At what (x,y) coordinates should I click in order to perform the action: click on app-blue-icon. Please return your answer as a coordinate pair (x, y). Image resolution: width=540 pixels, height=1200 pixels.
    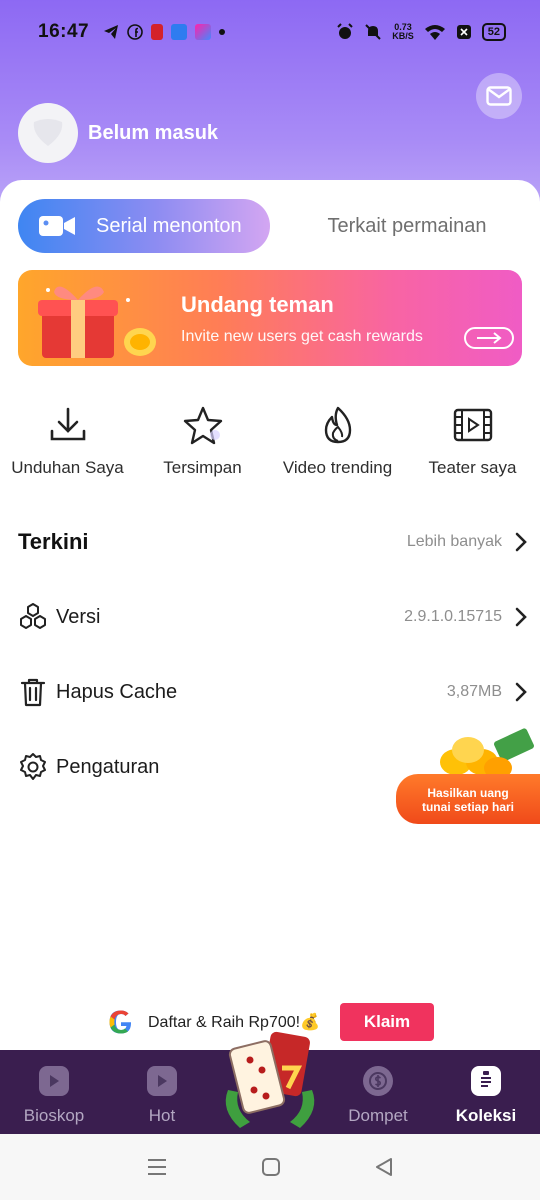
    Looking at the image, I should click on (179, 32).